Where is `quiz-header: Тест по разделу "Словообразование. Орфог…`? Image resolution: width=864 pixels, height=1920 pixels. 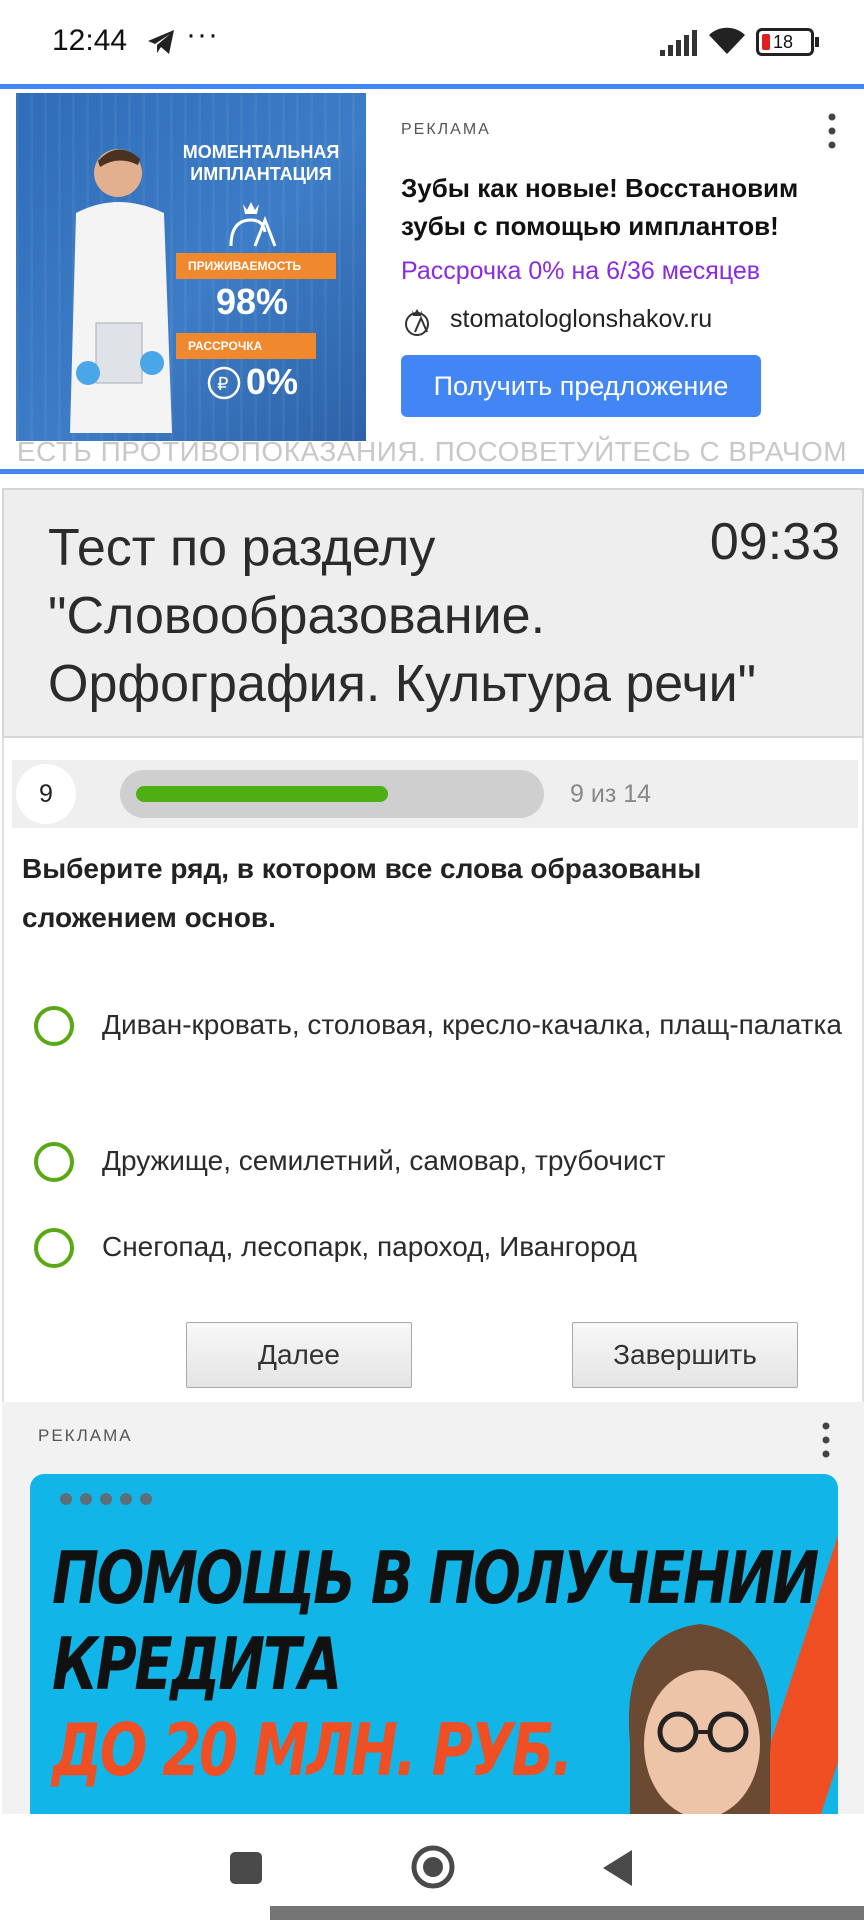
quiz-header: Тест по разделу "Словообразование. Орфог… is located at coordinates (433, 613).